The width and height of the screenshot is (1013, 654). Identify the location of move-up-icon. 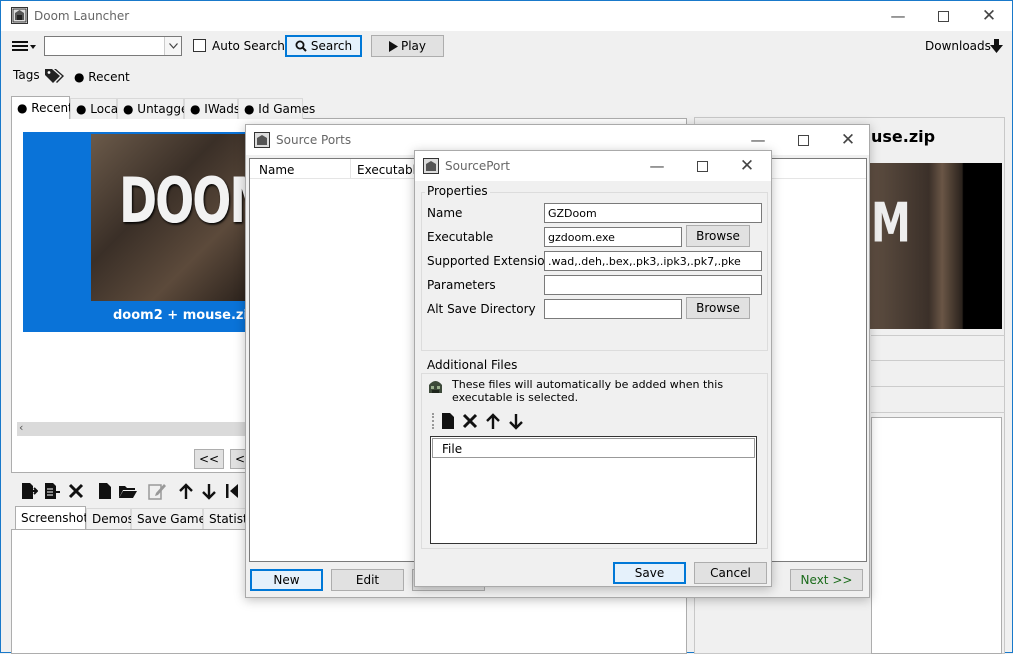
(186, 491).